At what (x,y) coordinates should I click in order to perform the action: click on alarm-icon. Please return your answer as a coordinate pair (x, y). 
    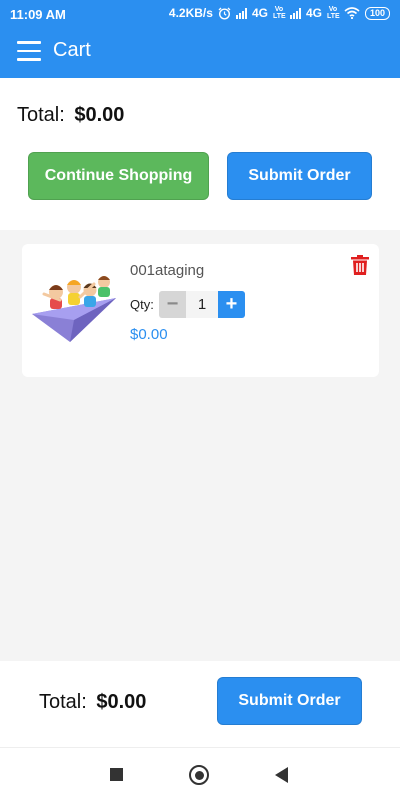
    Looking at the image, I should click on (224, 13).